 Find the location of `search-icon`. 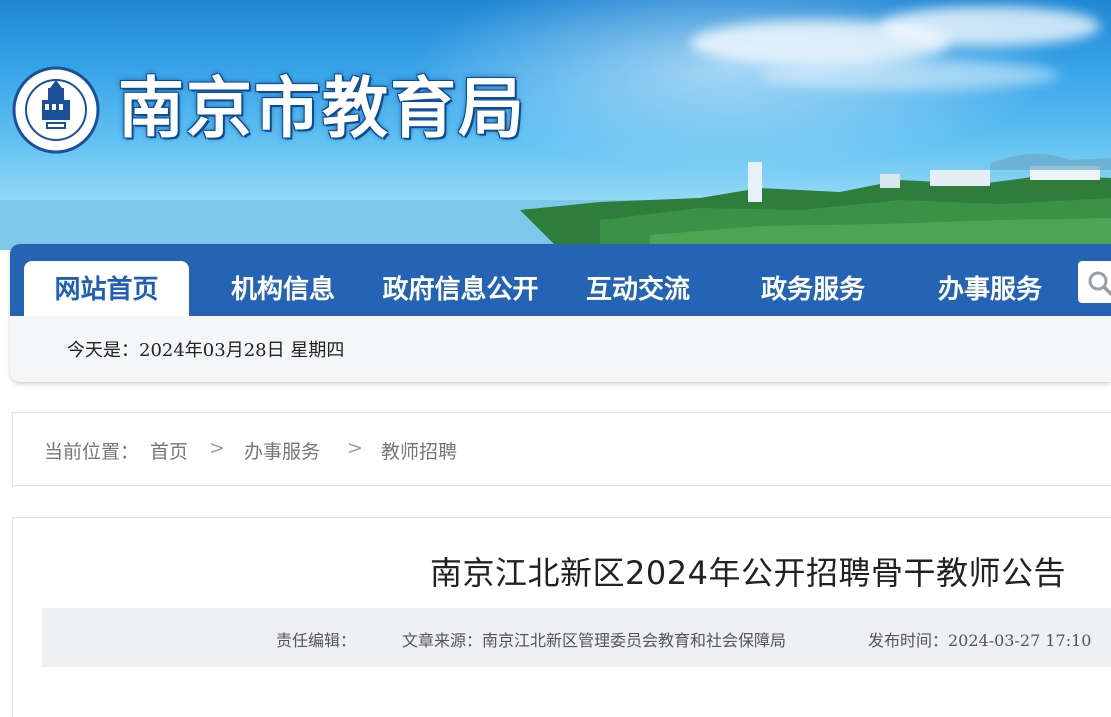

search-icon is located at coordinates (1099, 283).